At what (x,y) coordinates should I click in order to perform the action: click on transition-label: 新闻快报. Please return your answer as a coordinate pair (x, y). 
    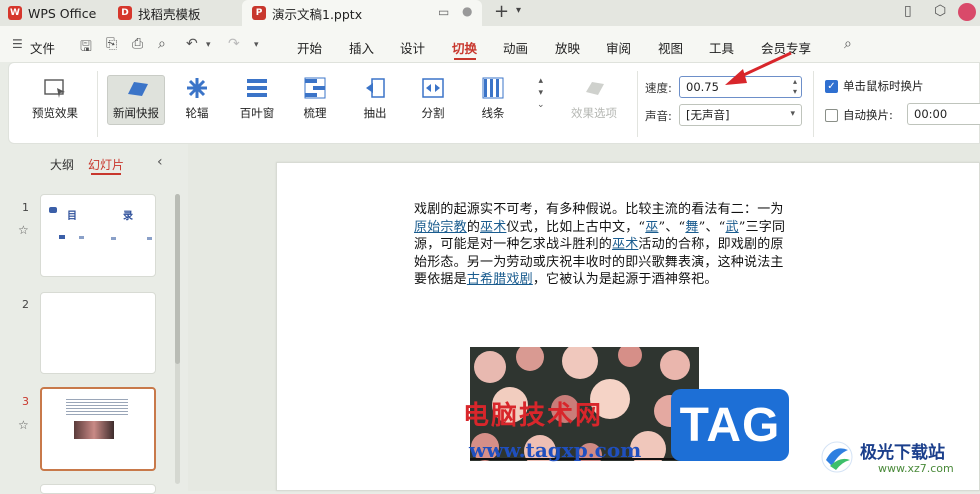
    Looking at the image, I should click on (136, 113).